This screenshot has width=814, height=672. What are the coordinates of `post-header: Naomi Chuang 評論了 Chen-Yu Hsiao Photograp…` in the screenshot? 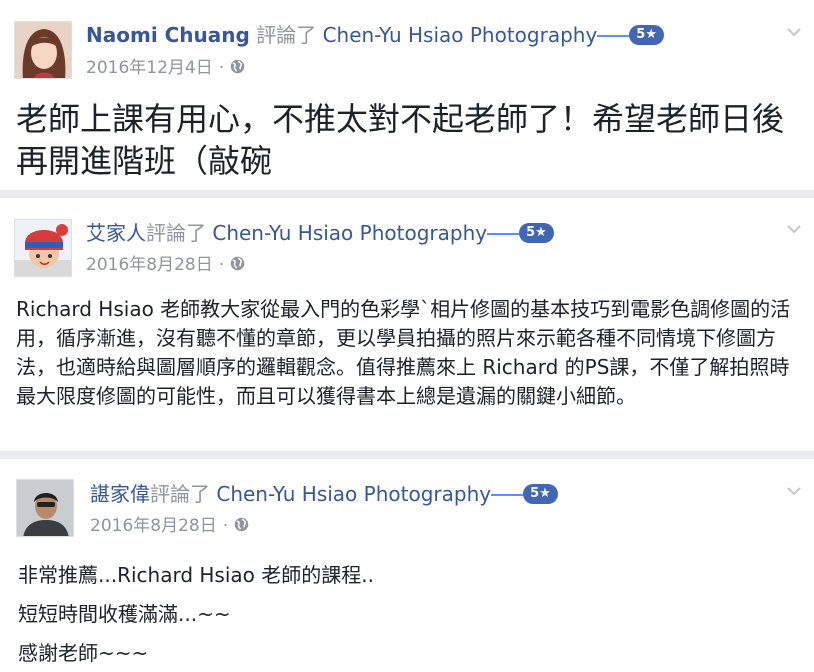 It's located at (375, 35).